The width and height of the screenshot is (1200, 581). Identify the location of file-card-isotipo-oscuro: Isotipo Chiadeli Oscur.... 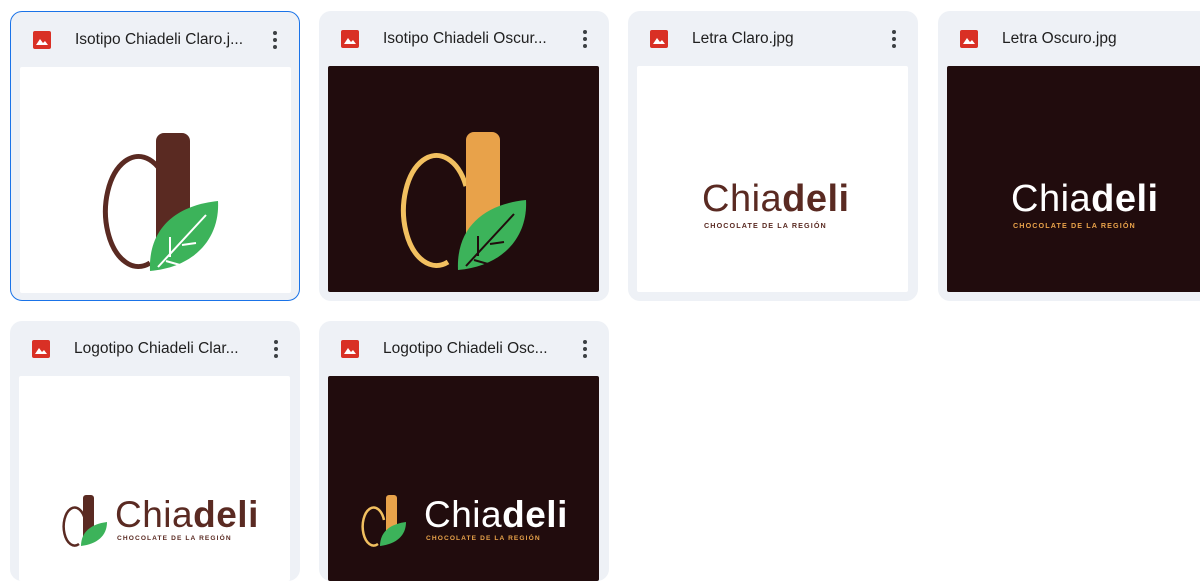
(464, 156).